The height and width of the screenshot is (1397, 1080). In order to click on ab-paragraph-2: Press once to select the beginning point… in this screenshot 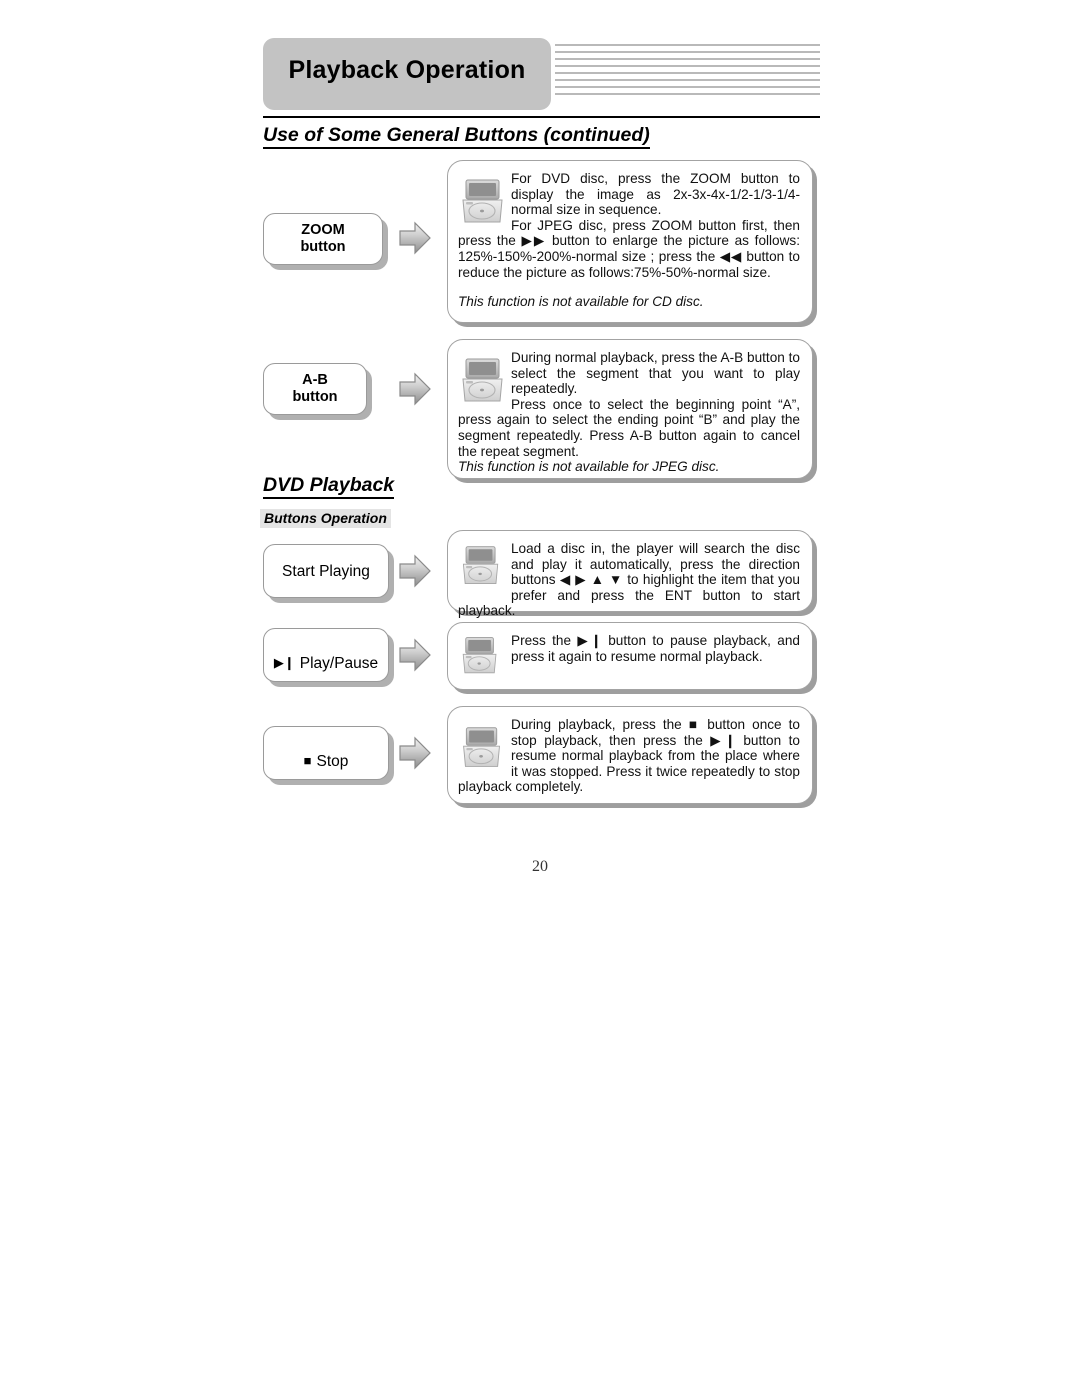, I will do `click(629, 427)`.